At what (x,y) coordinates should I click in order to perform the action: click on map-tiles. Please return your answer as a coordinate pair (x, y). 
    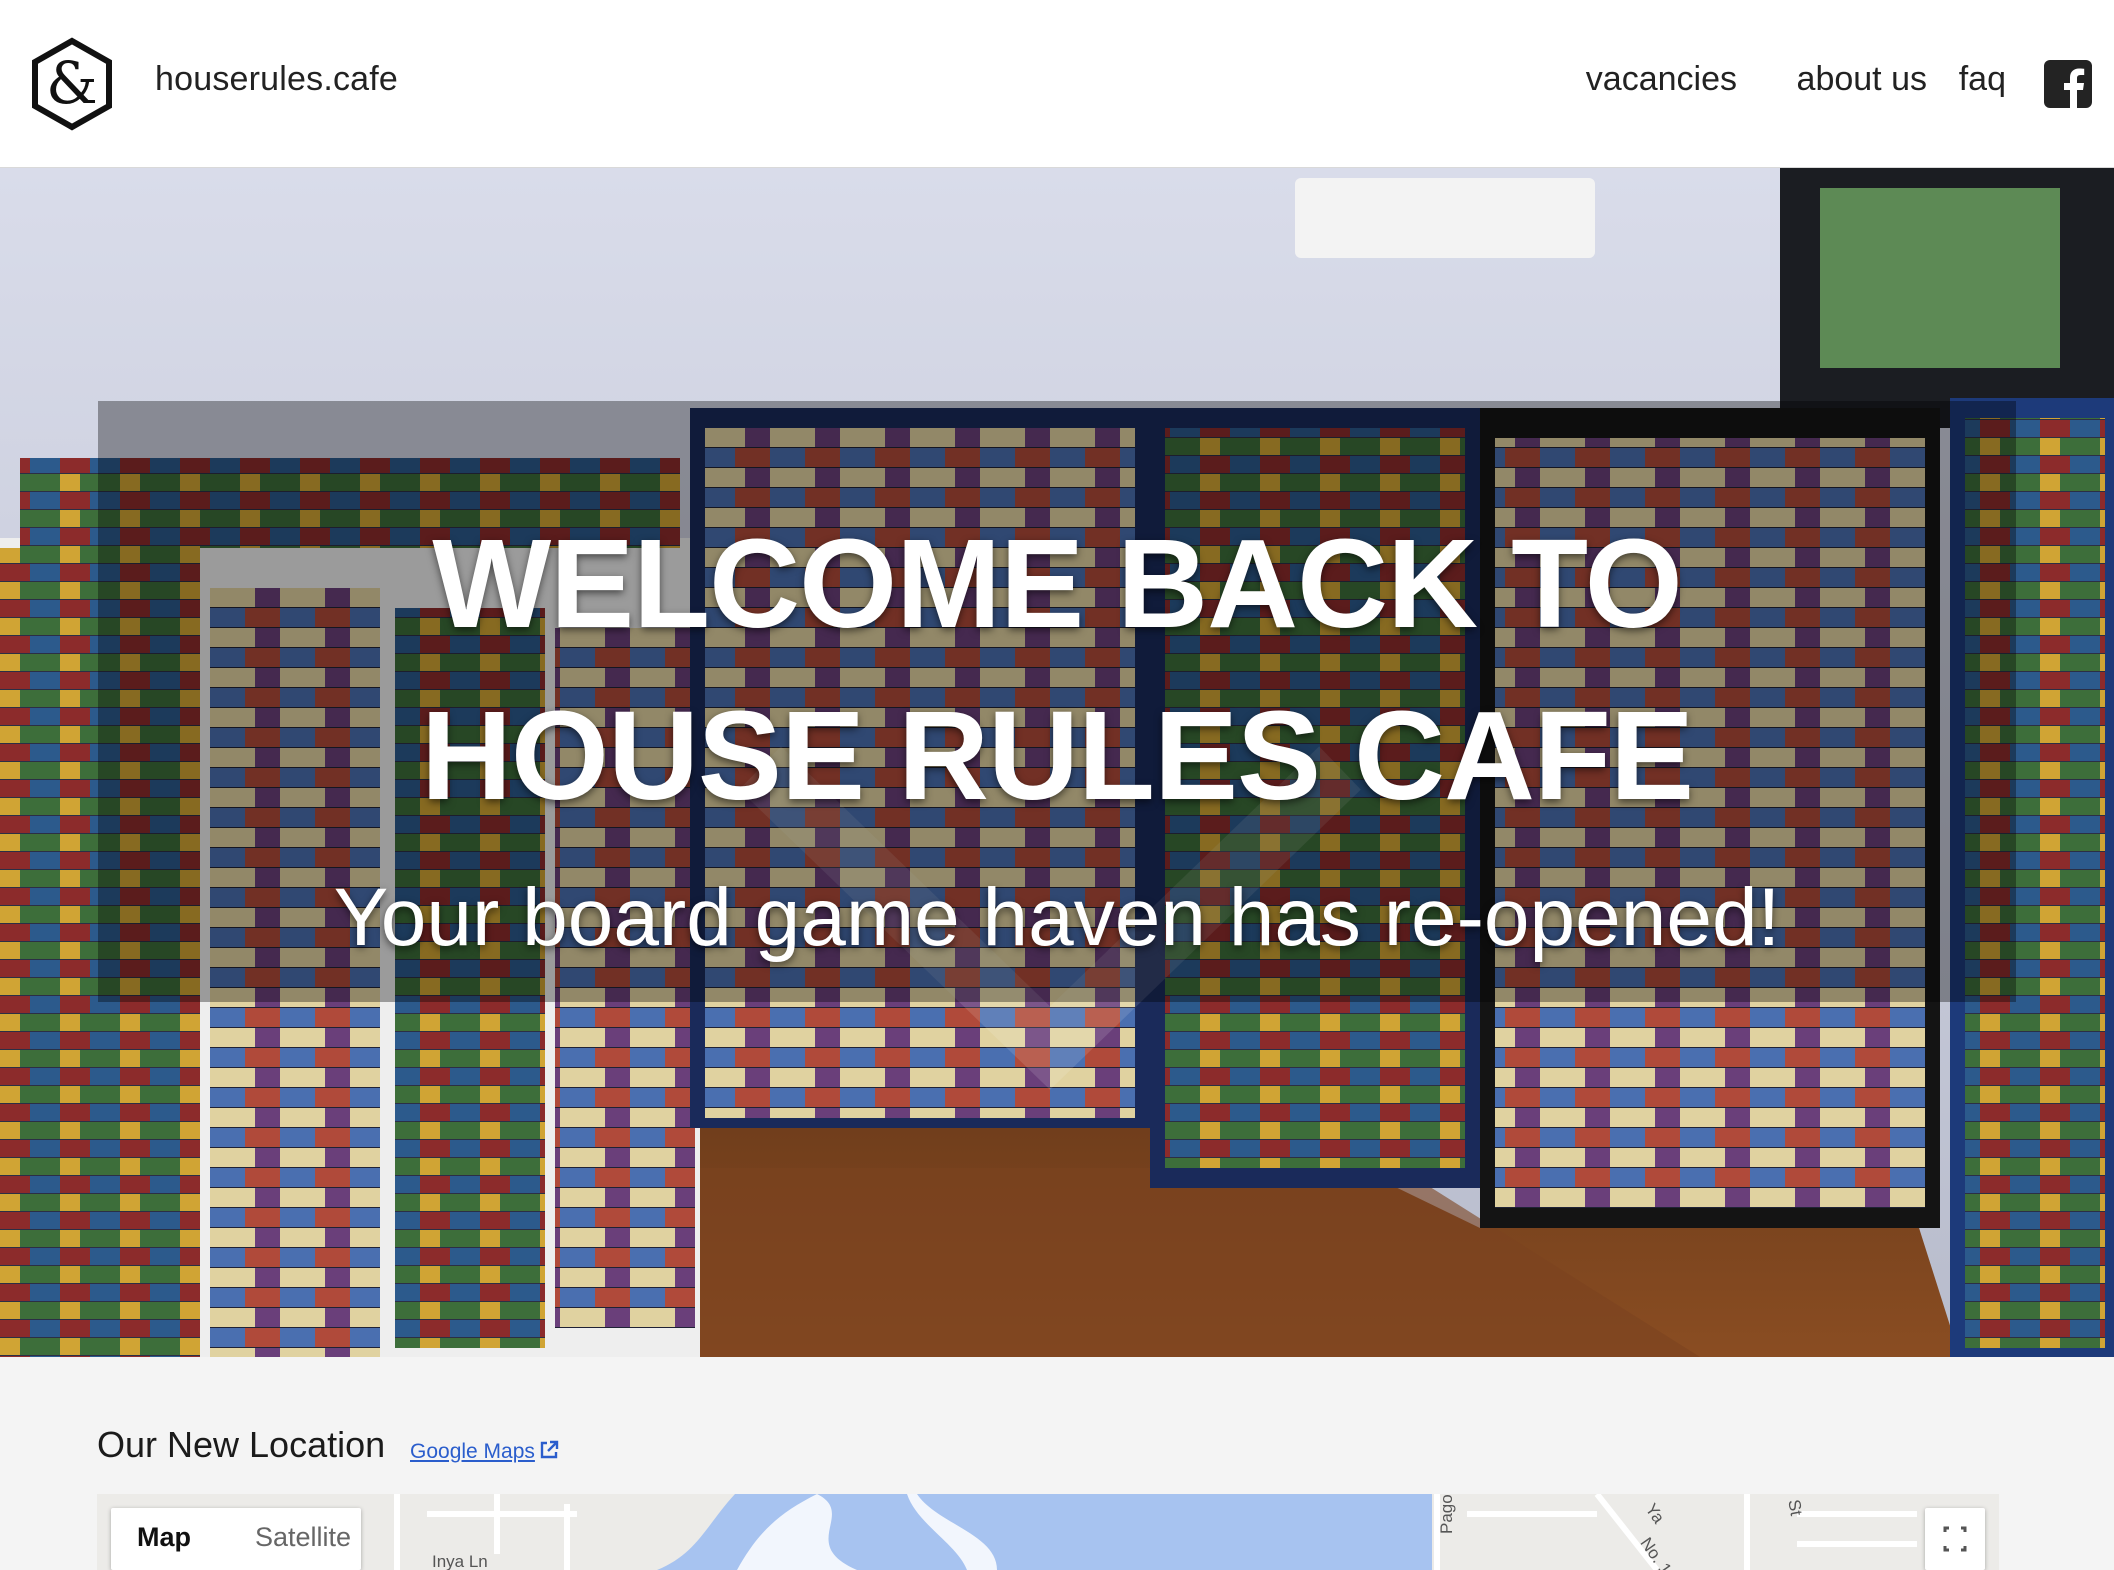
    Looking at the image, I should click on (1048, 1532).